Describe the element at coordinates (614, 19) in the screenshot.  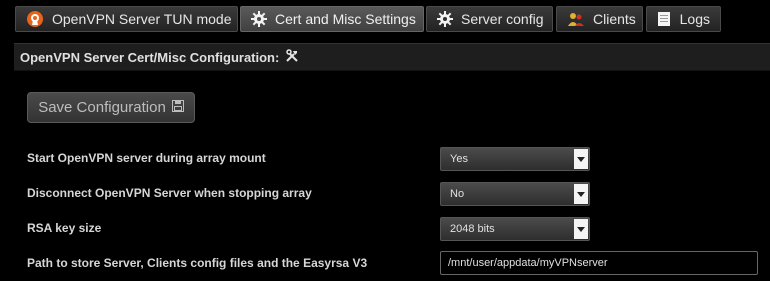
I see `tab-label: Clients` at that location.